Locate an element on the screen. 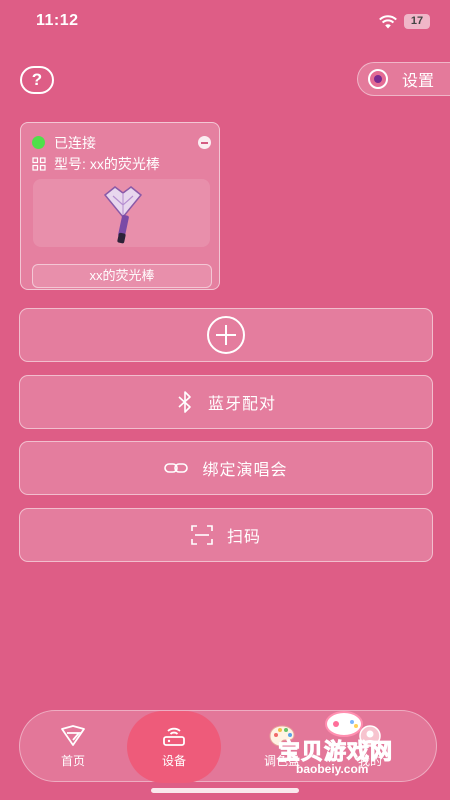  router-icon is located at coordinates (174, 736).